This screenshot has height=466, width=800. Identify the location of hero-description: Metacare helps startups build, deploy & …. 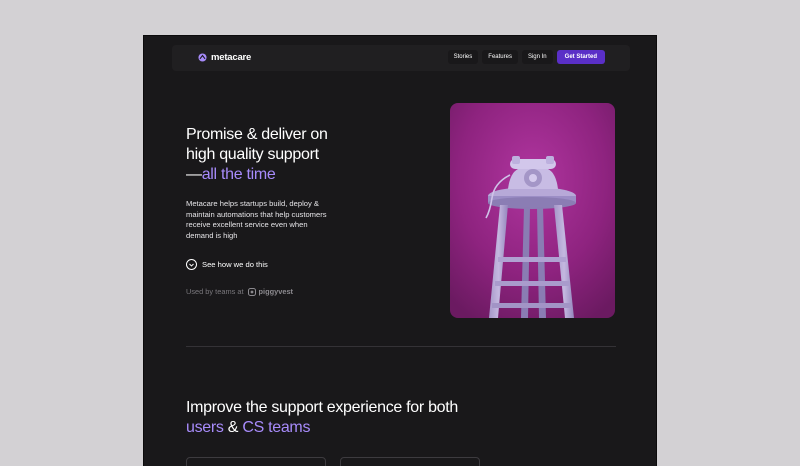
(256, 219).